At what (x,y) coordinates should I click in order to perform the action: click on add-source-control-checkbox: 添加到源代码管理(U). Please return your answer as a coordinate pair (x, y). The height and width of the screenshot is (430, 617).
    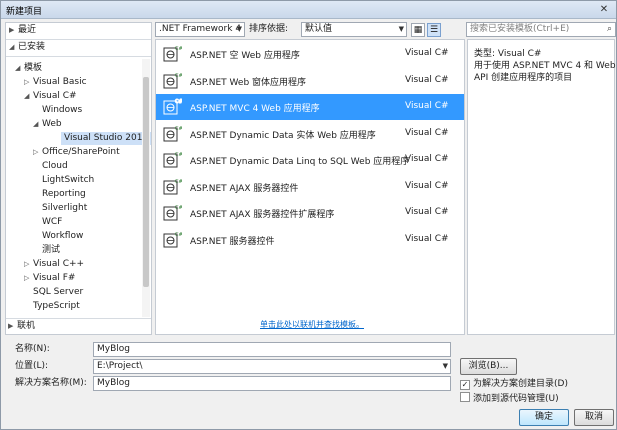
    Looking at the image, I should click on (509, 398).